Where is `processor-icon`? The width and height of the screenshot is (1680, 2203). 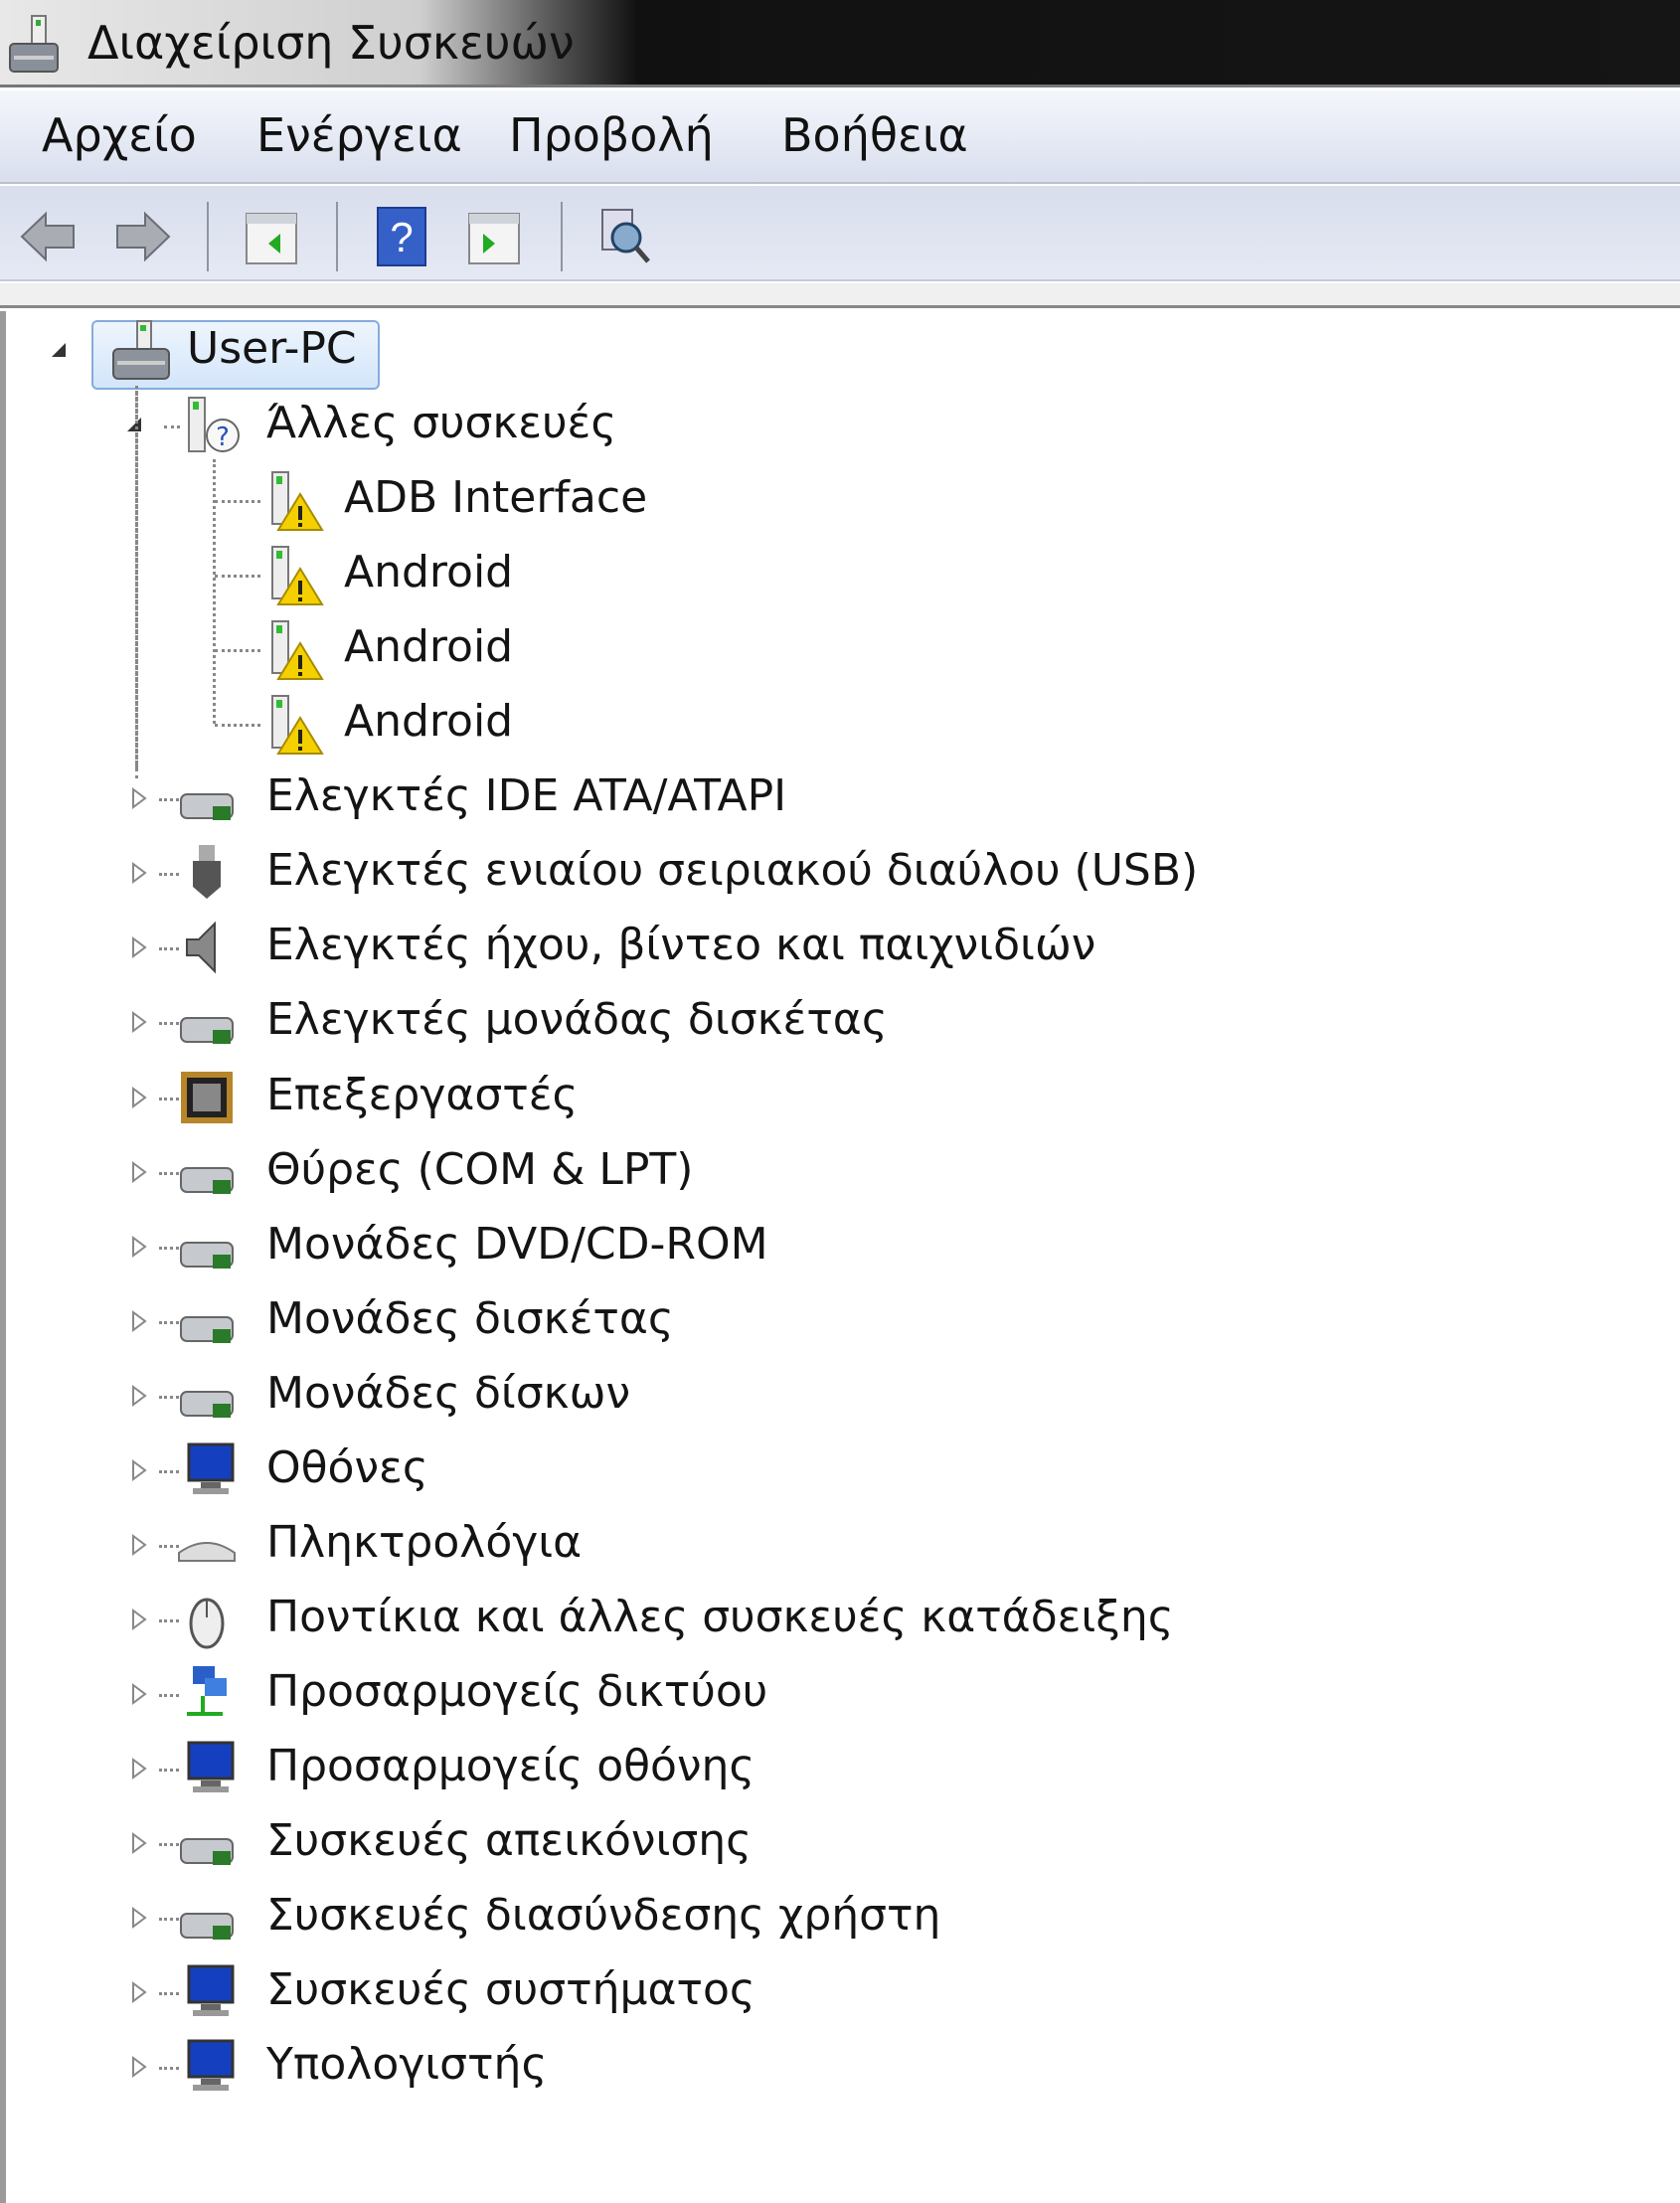 processor-icon is located at coordinates (207, 1097).